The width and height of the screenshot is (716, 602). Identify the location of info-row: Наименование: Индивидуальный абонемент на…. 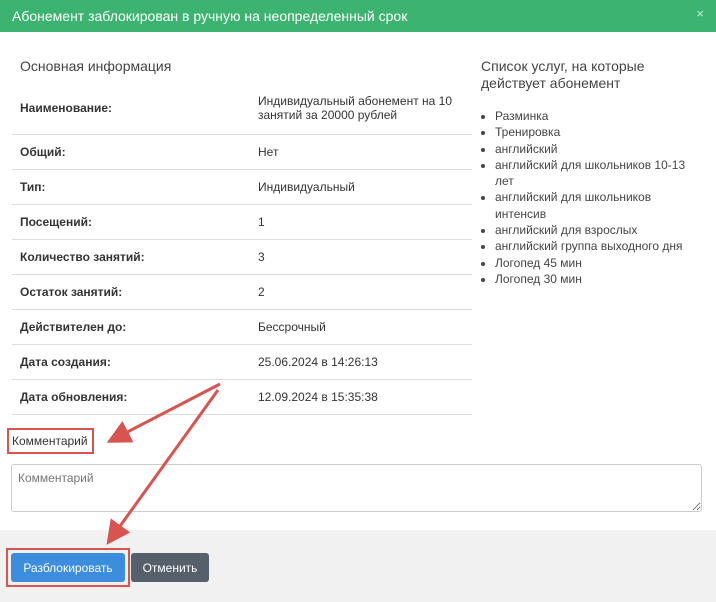
(242, 108).